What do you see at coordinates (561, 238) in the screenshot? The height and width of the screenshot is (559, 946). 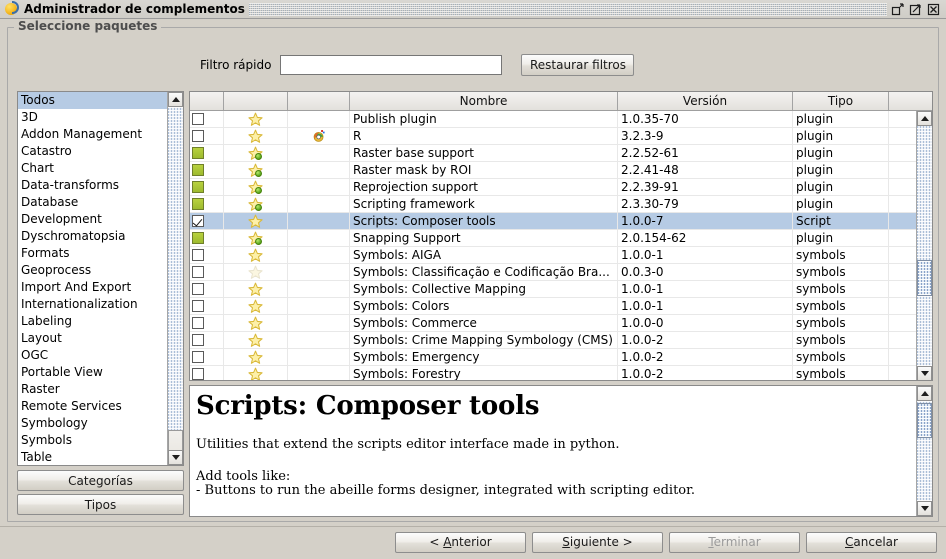 I see `table-row: Snapping Support 2.0.154-62 plugin` at bounding box center [561, 238].